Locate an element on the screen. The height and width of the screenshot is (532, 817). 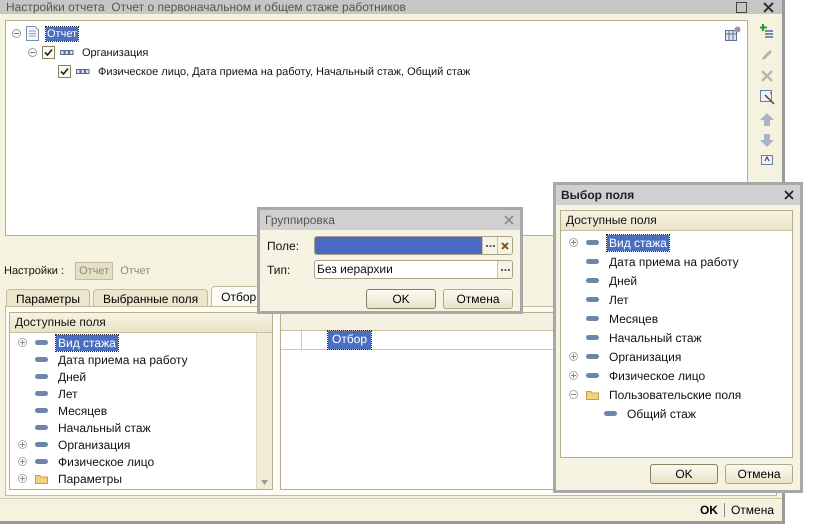
settings-label: Настройки : is located at coordinates (34, 271).